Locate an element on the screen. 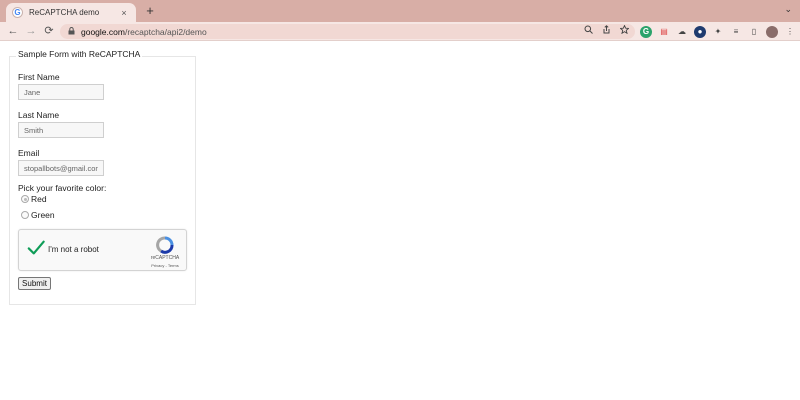 This screenshot has height=400, width=800. red-radio is located at coordinates (25, 199).